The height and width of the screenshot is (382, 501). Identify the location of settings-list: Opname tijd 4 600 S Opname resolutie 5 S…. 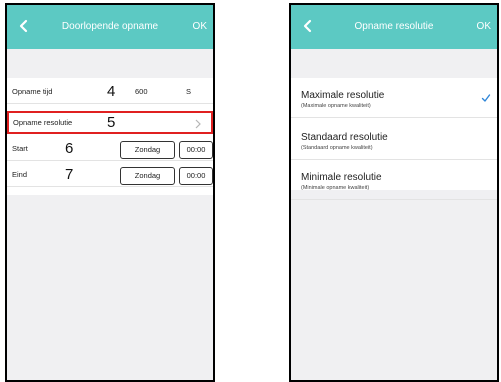
(110, 136).